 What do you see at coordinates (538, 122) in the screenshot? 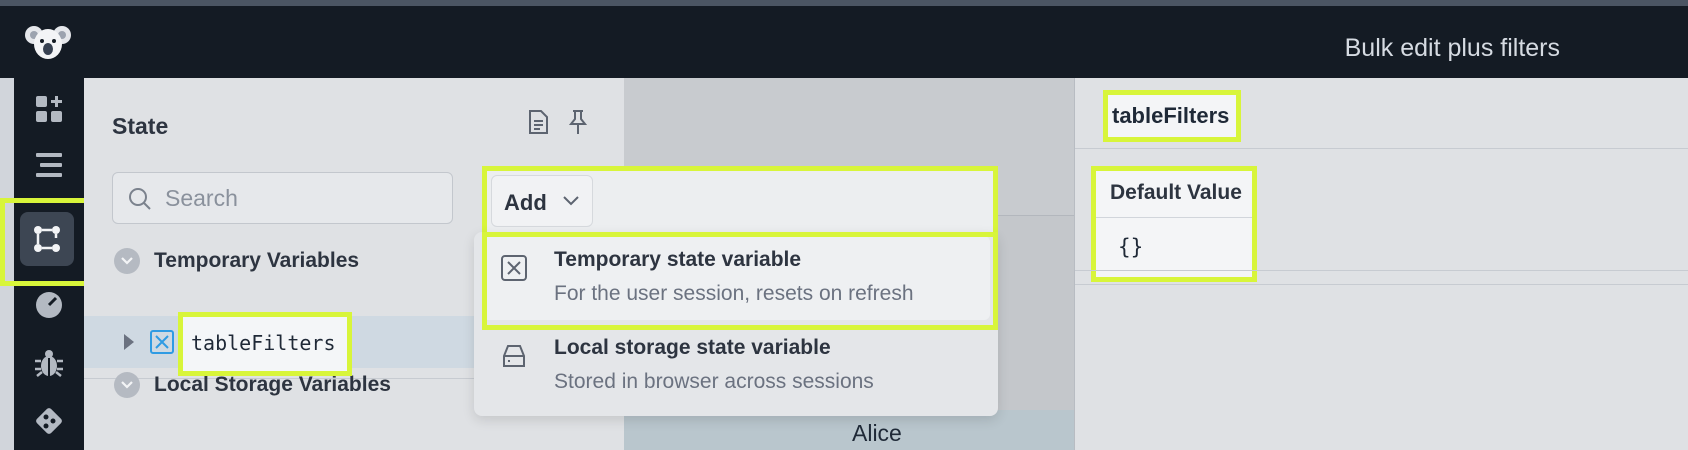
I see `document-icon` at bounding box center [538, 122].